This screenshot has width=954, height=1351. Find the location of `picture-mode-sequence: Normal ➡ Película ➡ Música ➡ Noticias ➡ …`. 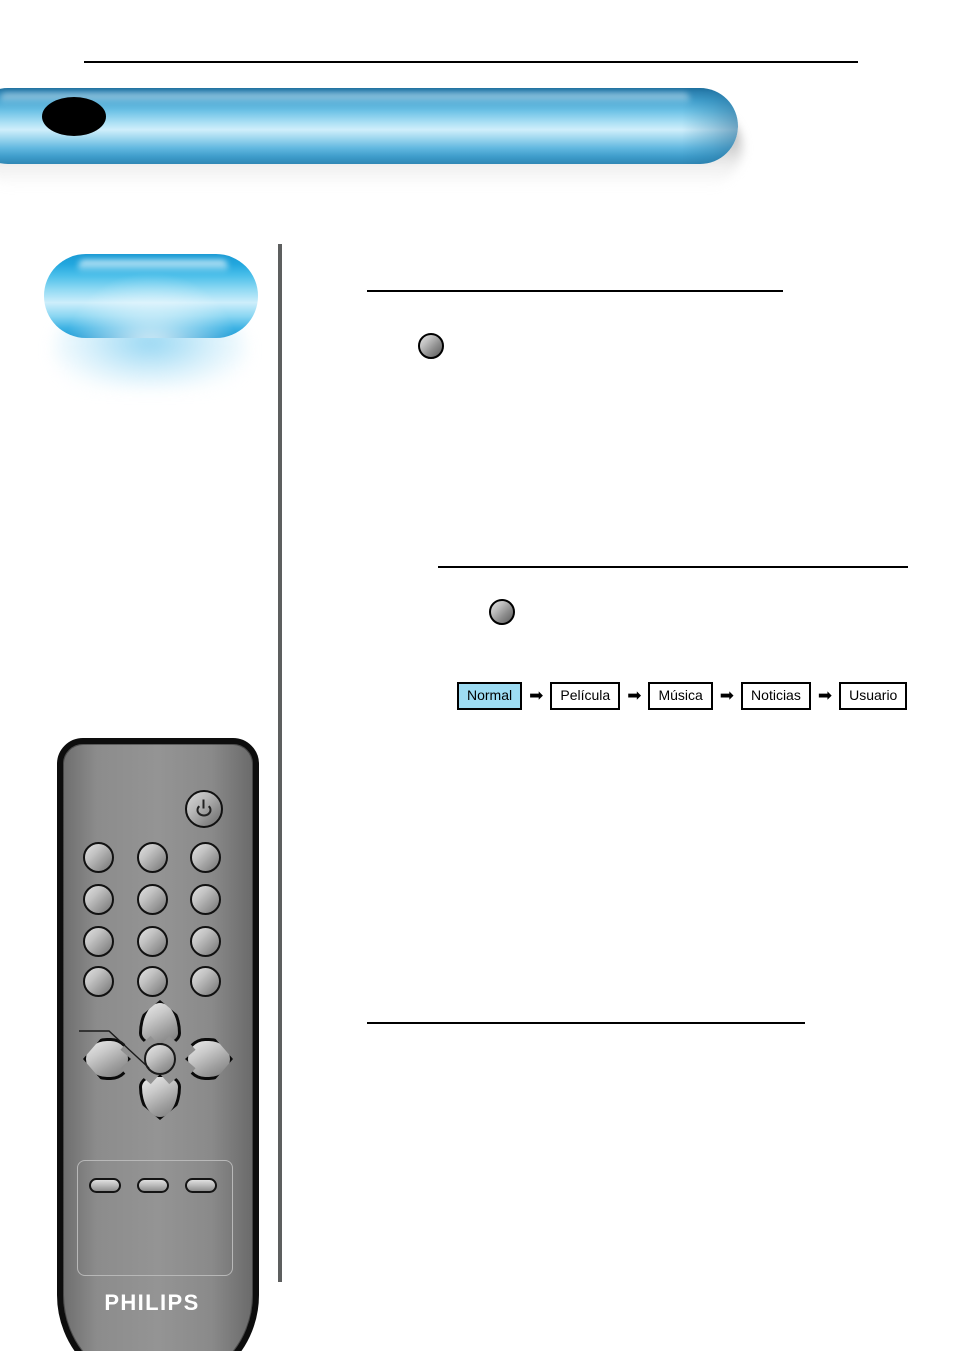

picture-mode-sequence: Normal ➡ Película ➡ Música ➡ Noticias ➡ … is located at coordinates (682, 696).